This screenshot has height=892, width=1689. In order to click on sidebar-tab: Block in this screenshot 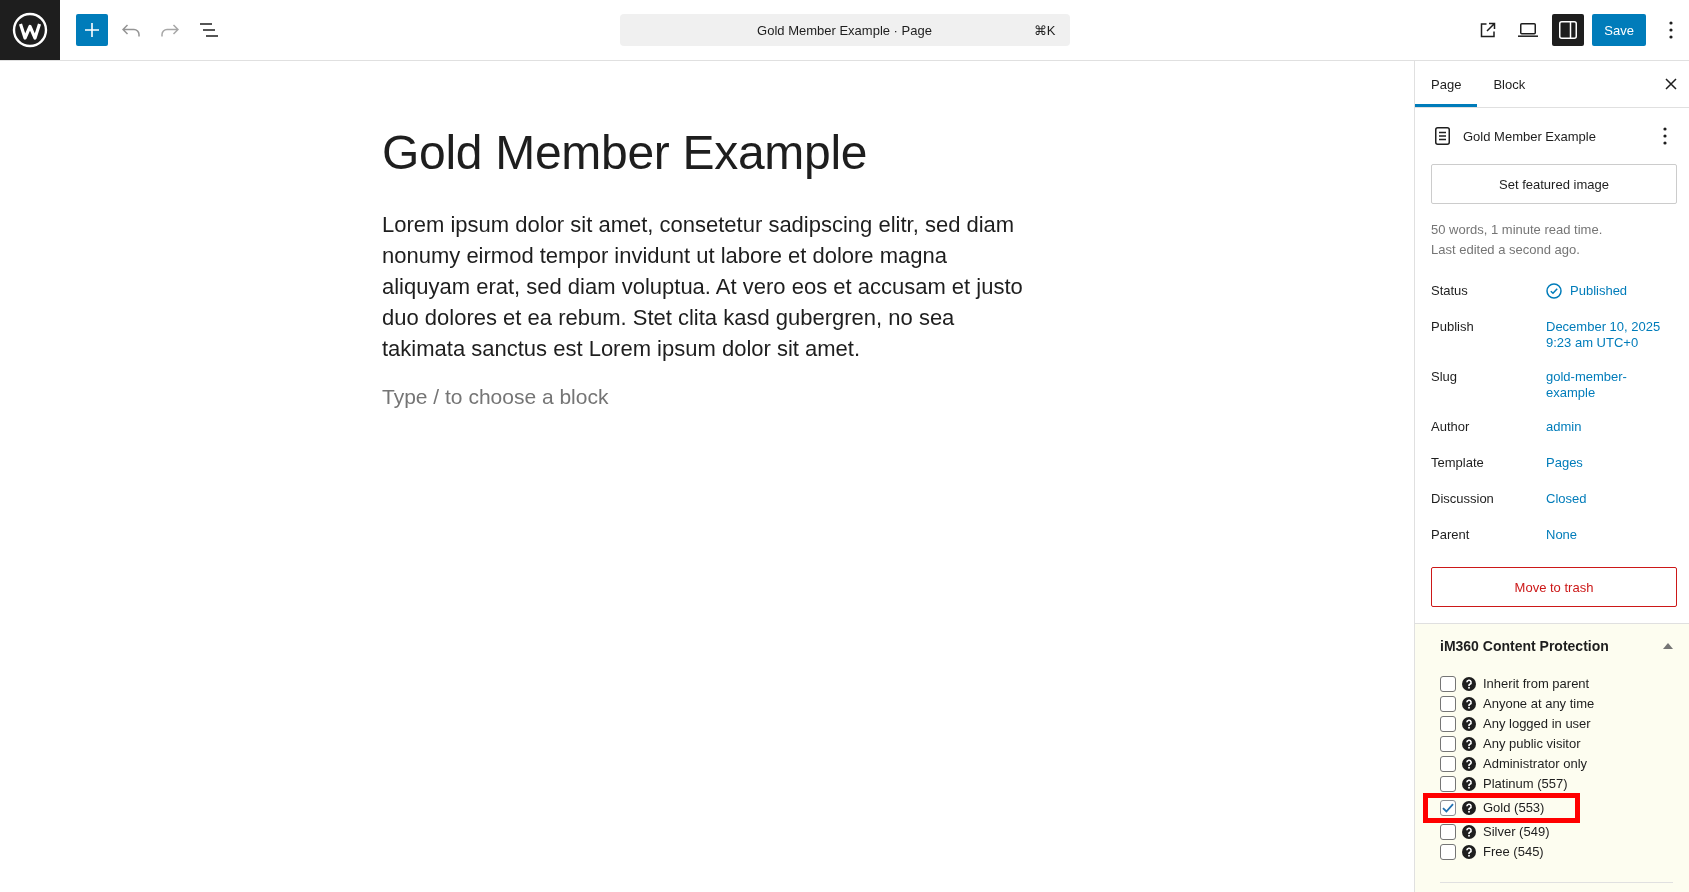, I will do `click(1509, 84)`.